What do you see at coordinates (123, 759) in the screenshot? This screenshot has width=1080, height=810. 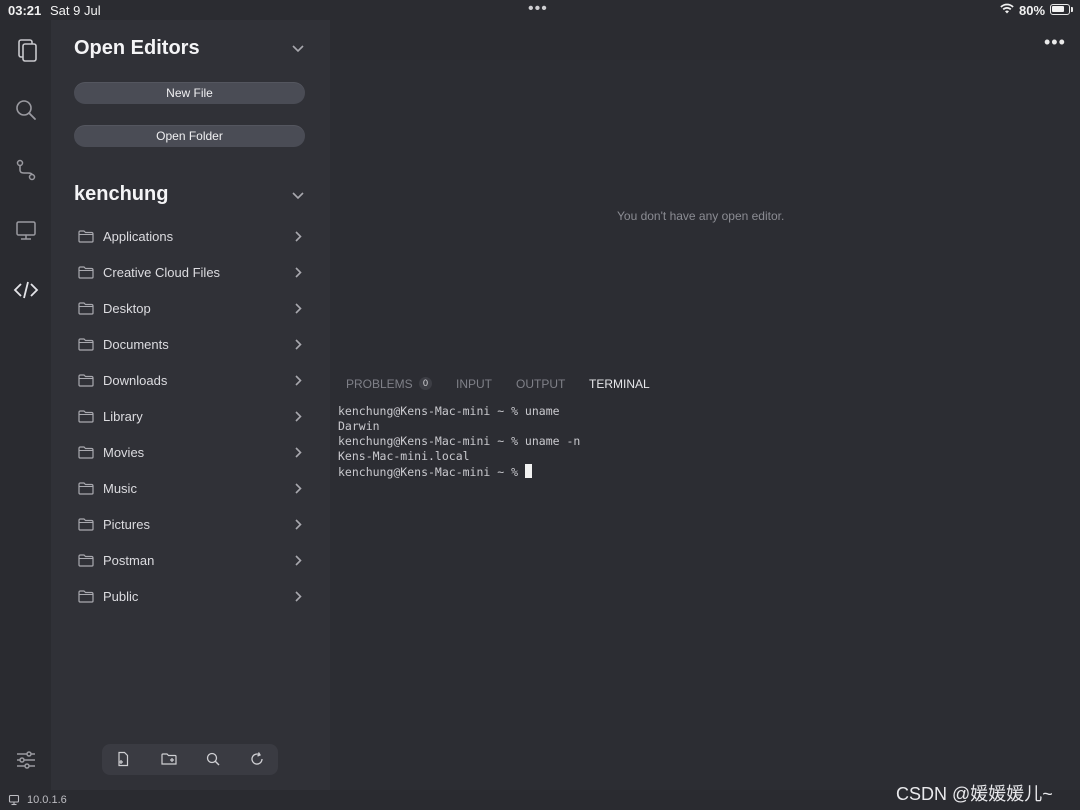 I see `new-file-icon` at bounding box center [123, 759].